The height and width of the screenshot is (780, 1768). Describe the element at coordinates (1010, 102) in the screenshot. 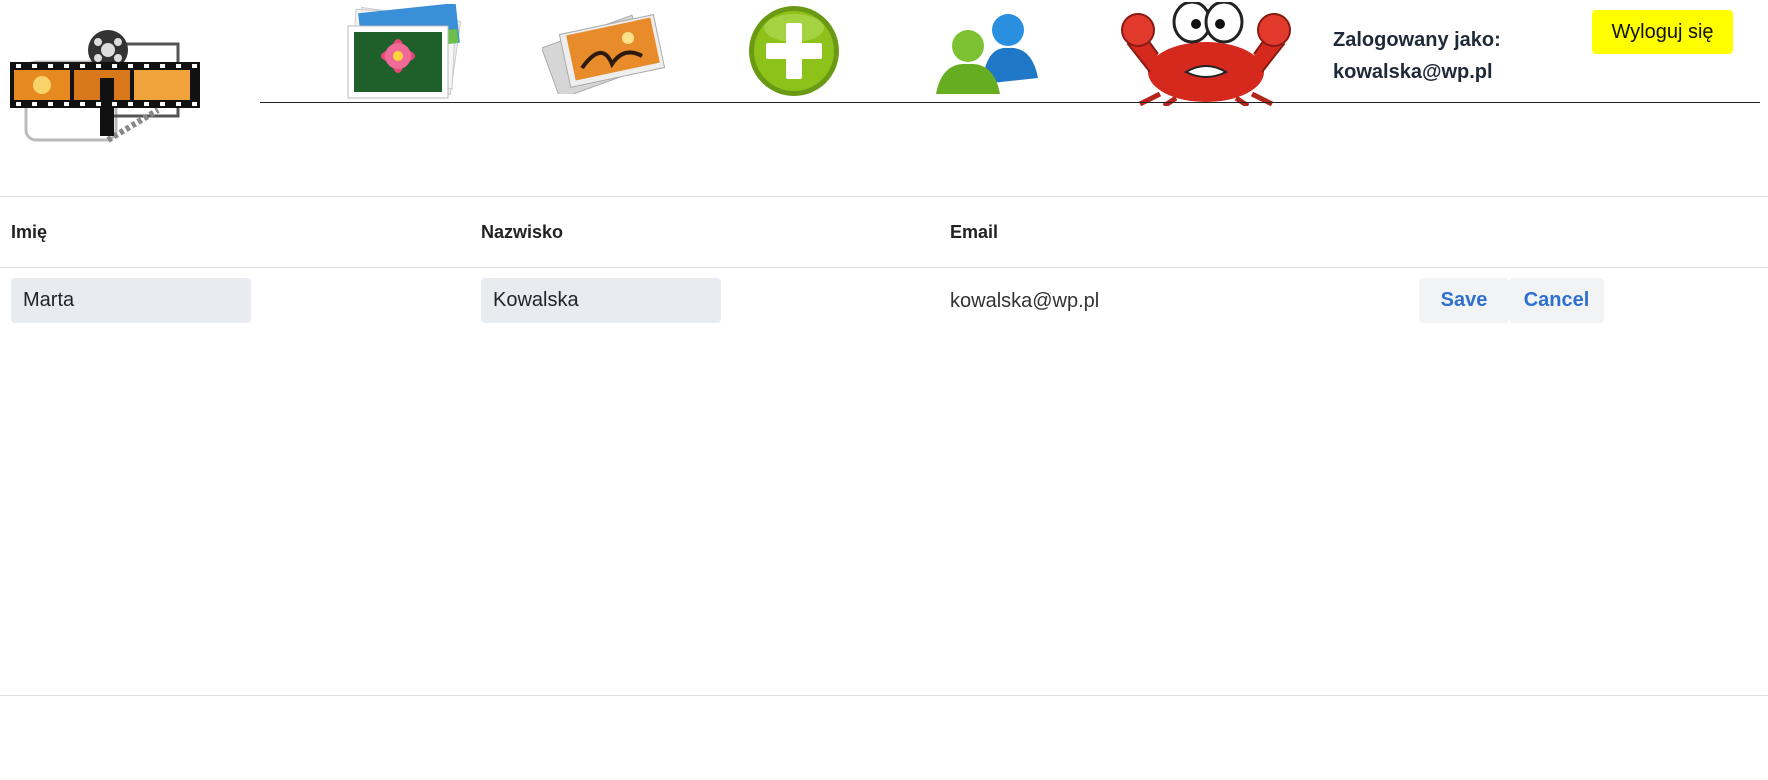

I see `header-divider` at that location.